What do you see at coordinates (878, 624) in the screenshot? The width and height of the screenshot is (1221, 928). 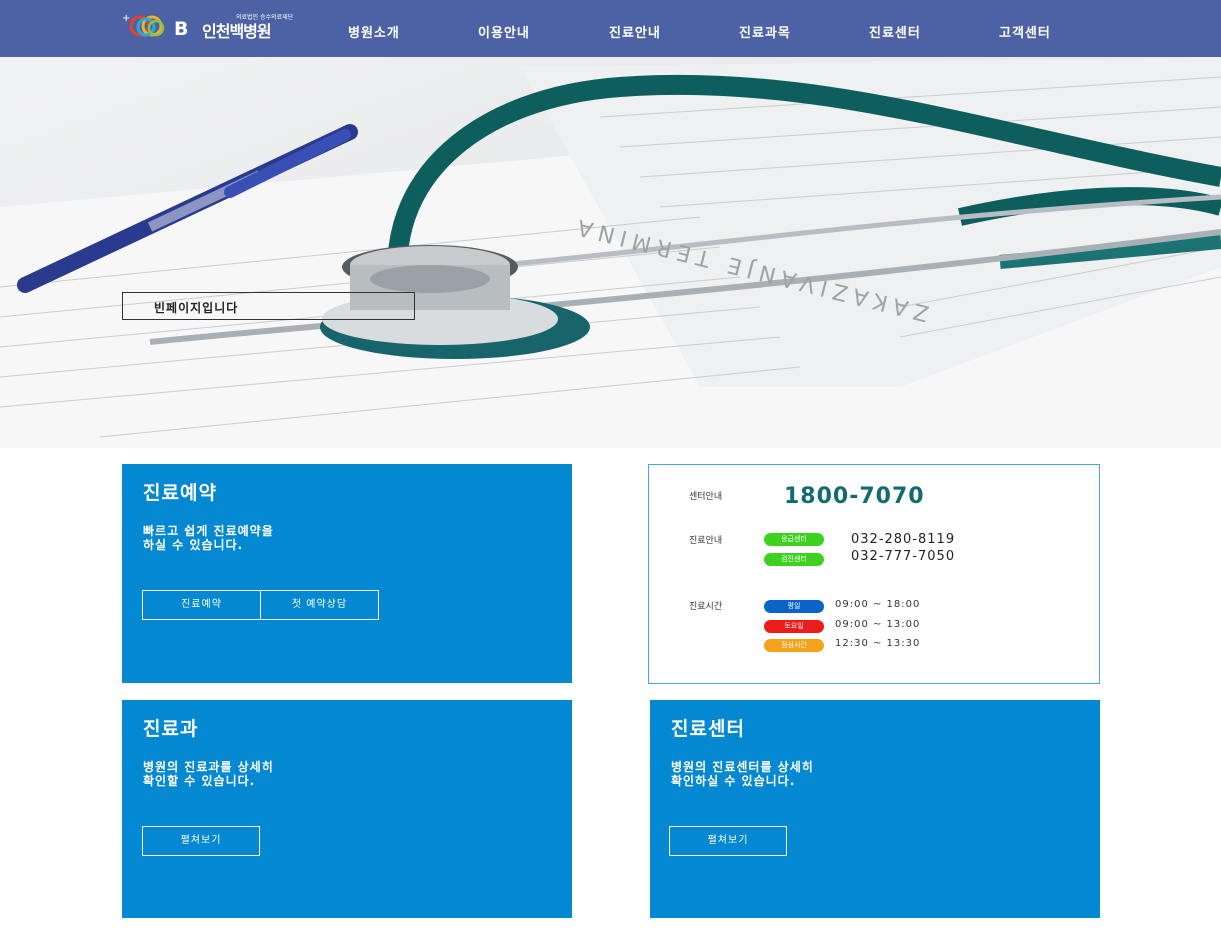 I see `saturday-hours: 09:00 ~ 13:00` at bounding box center [878, 624].